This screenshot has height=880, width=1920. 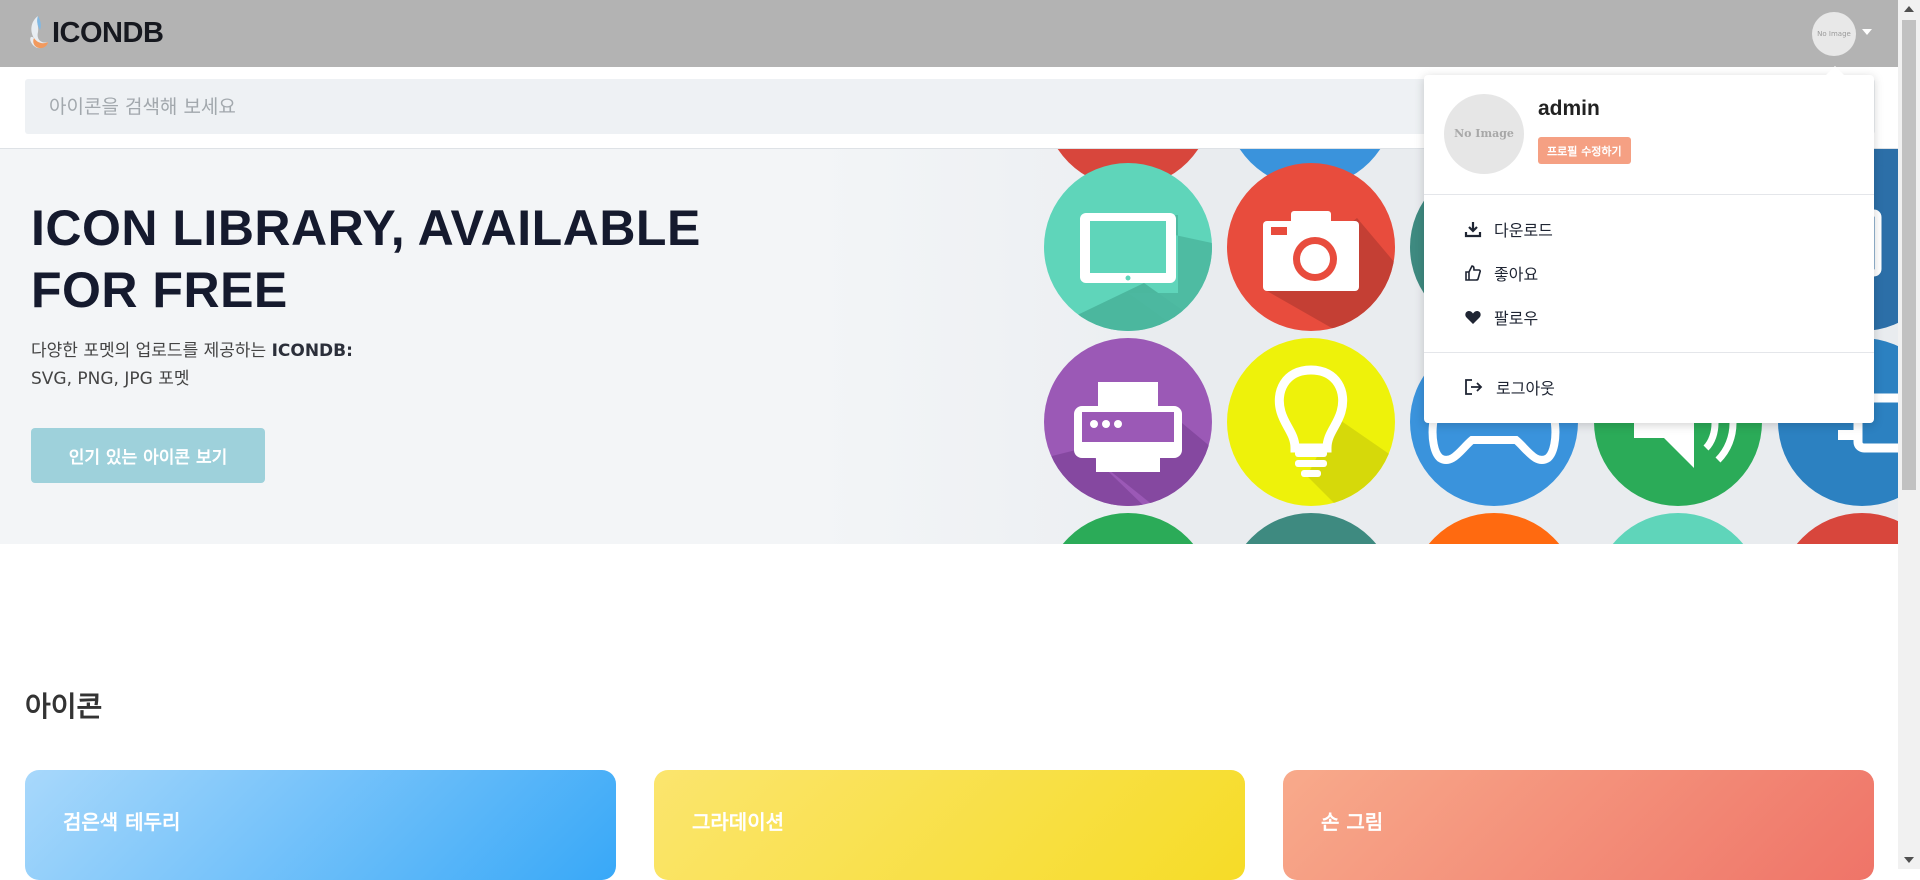 What do you see at coordinates (1569, 108) in the screenshot?
I see `profile-username: admin` at bounding box center [1569, 108].